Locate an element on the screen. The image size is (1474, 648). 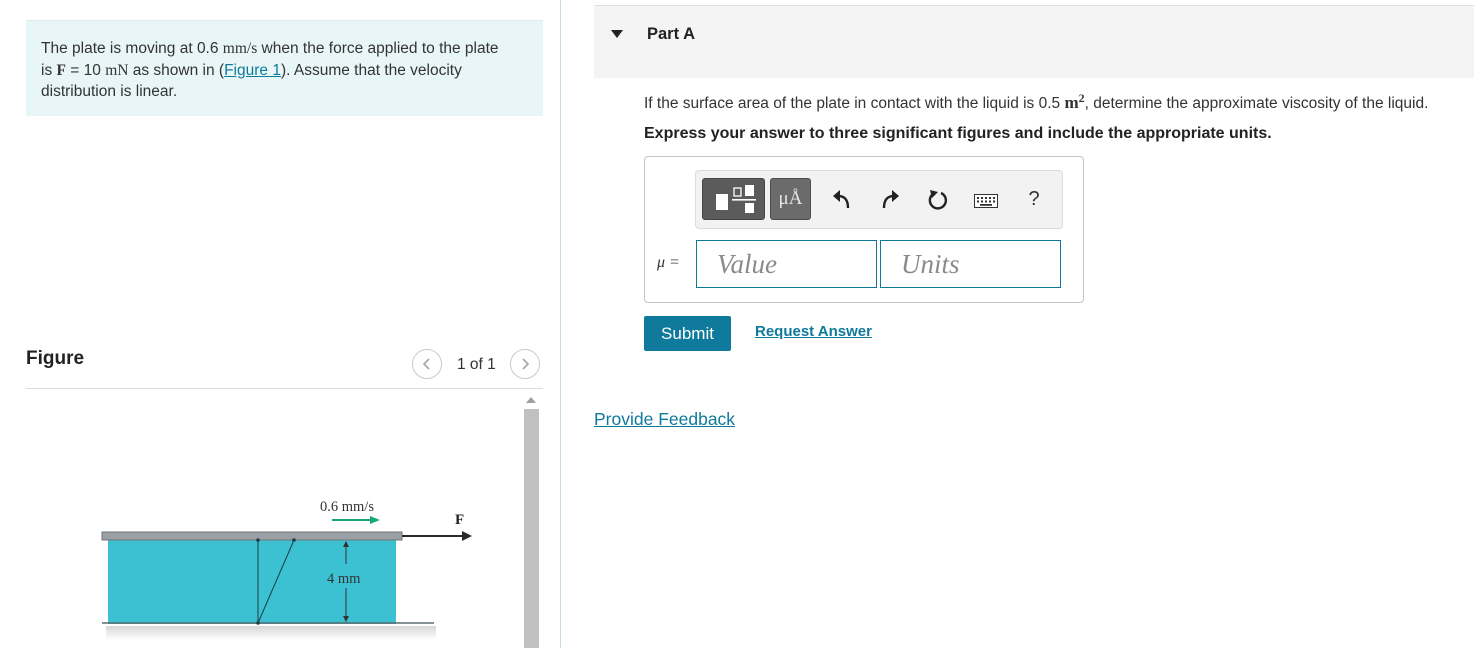
reset-icon is located at coordinates (938, 200).